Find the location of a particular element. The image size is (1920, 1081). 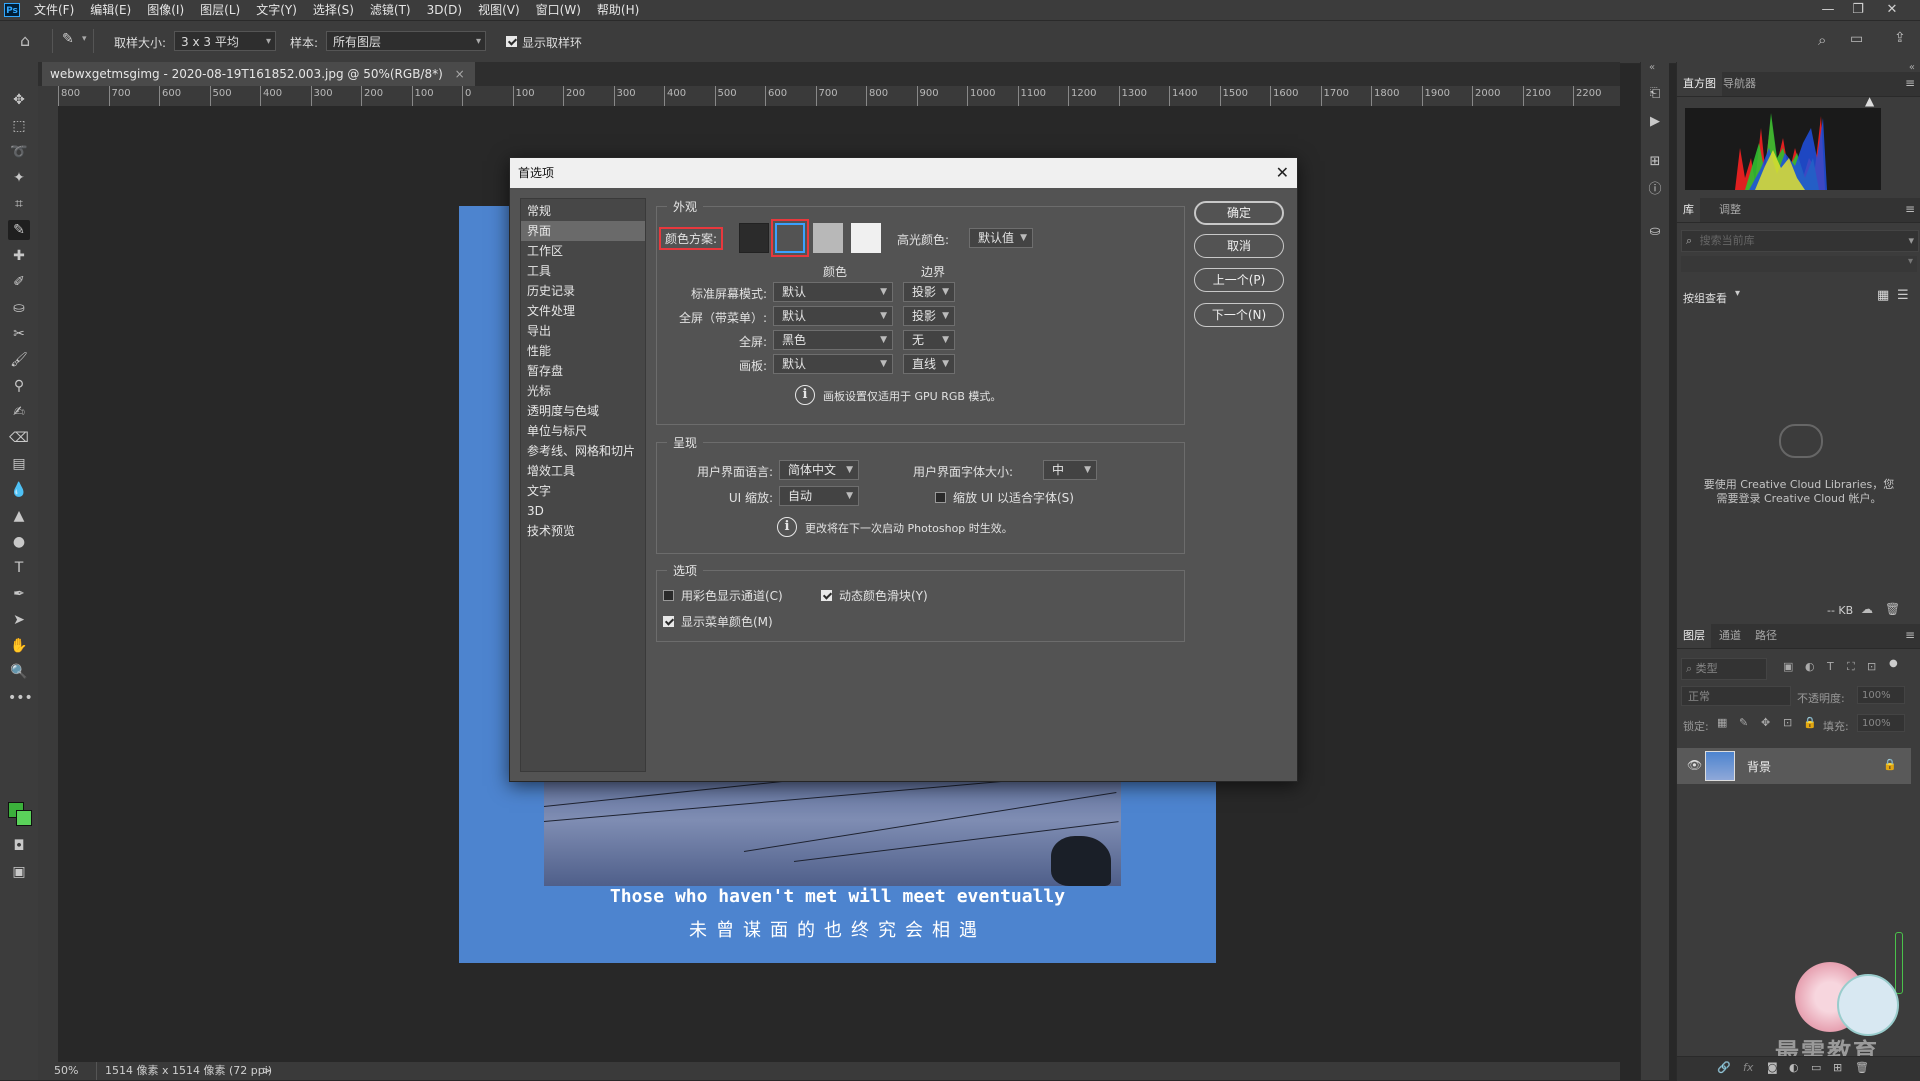

restore-icon: ❐ is located at coordinates (1858, 10).